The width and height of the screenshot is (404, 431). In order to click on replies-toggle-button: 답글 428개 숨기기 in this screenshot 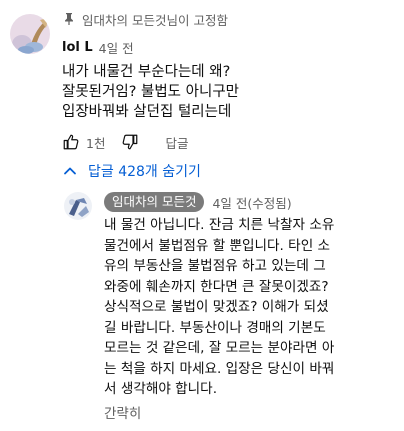, I will do `click(131, 171)`.